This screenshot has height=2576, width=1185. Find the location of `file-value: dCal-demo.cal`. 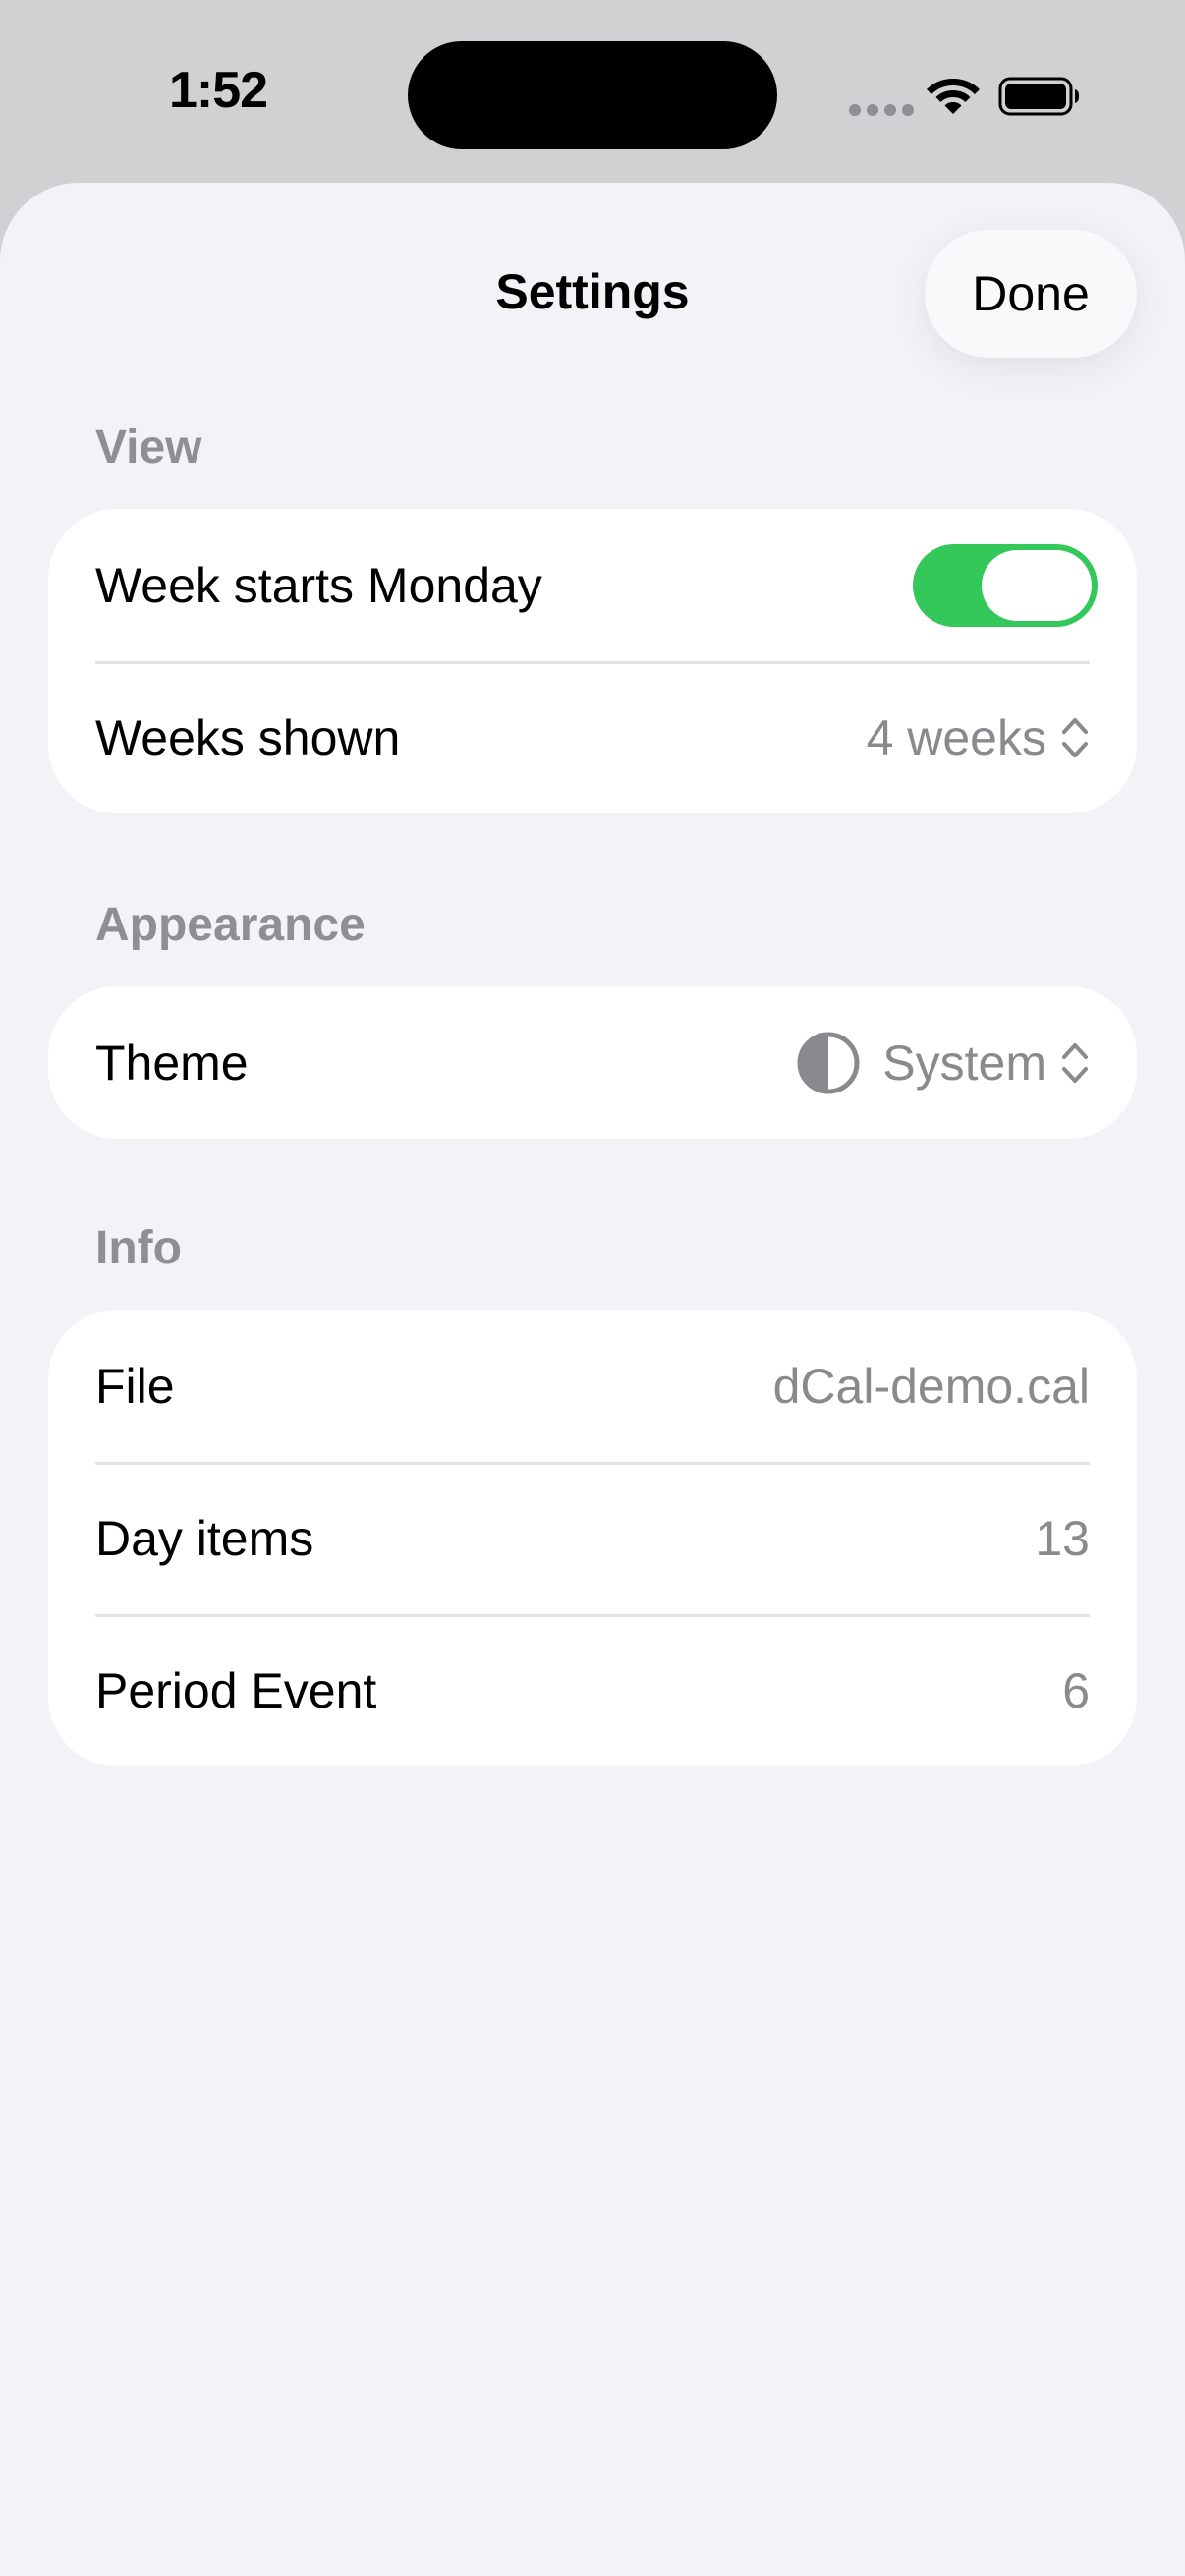

file-value: dCal-demo.cal is located at coordinates (931, 1386).